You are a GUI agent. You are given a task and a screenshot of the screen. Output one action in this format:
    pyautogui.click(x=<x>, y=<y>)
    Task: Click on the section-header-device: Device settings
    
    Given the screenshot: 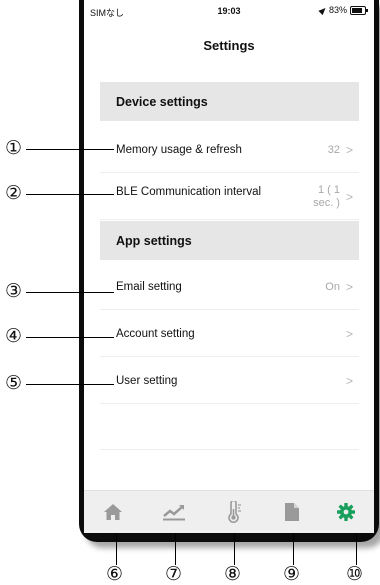 What is the action you would take?
    pyautogui.click(x=229, y=101)
    